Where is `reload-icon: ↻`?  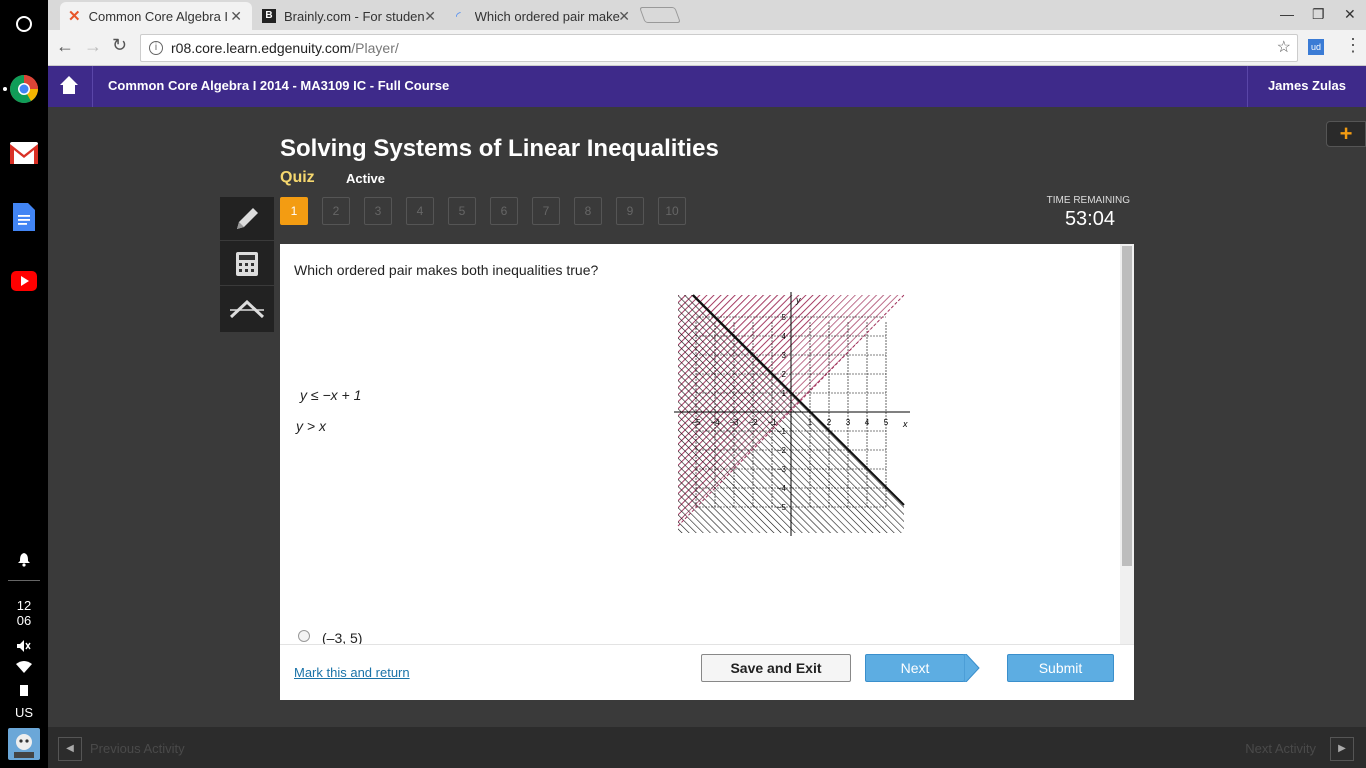
reload-icon: ↻ is located at coordinates (119, 45).